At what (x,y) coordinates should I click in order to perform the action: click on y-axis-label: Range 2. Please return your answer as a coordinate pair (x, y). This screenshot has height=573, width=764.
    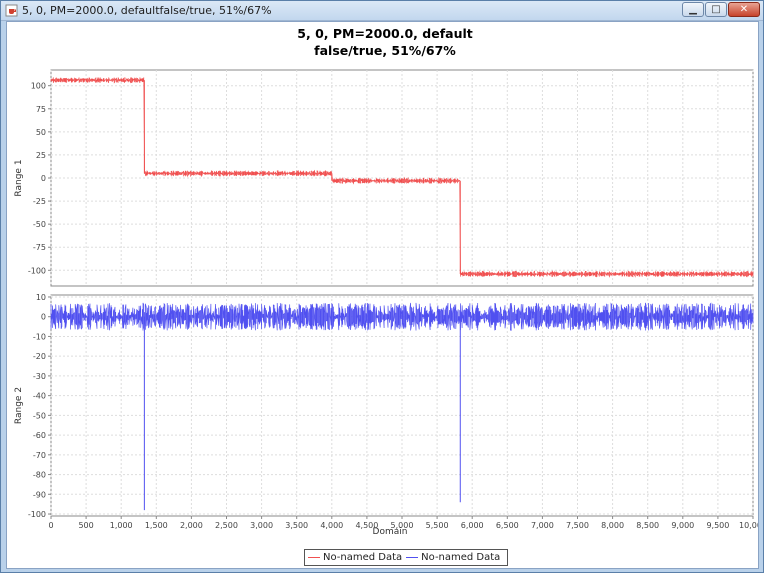
    Looking at the image, I should click on (19, 405).